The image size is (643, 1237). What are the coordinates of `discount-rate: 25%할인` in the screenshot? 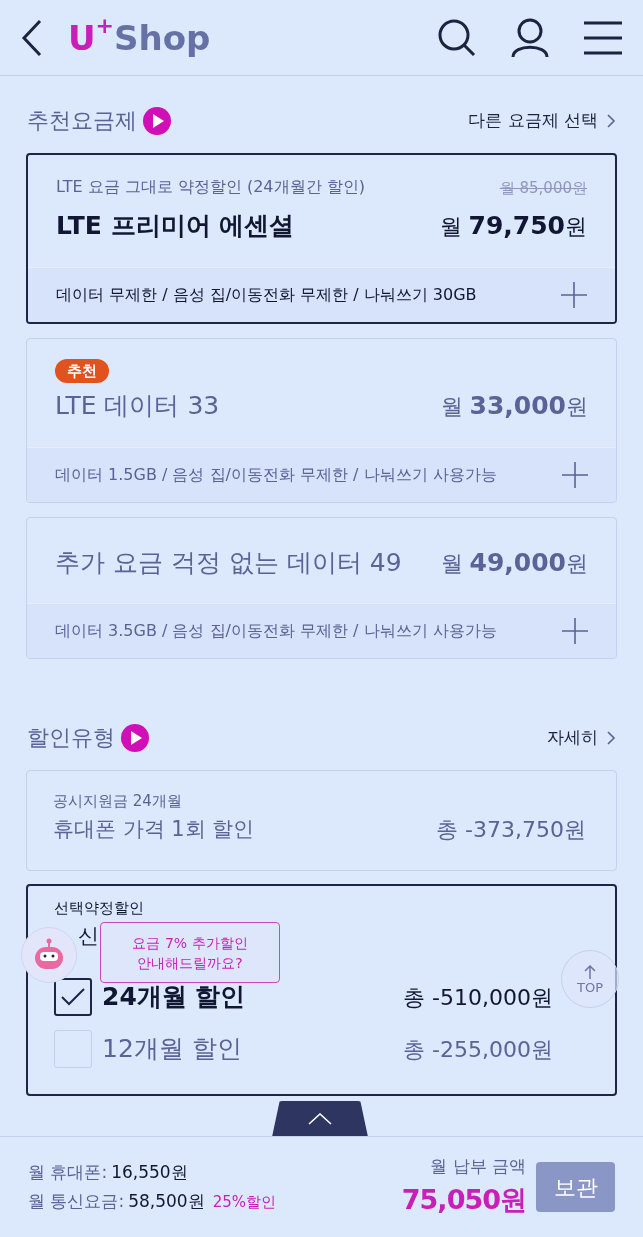 It's located at (244, 1202).